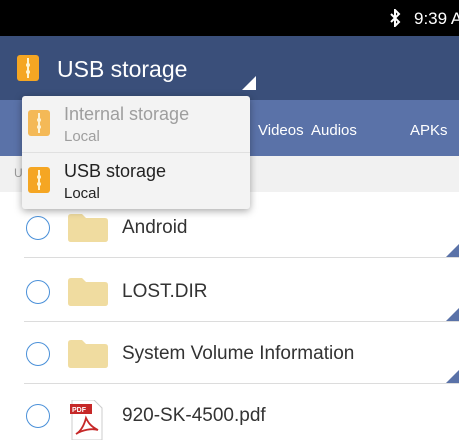  I want to click on tab-videos: Videos, so click(281, 130).